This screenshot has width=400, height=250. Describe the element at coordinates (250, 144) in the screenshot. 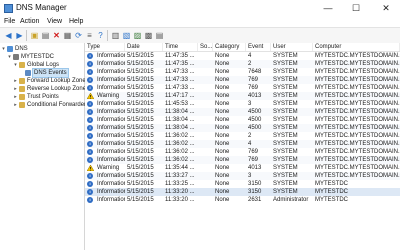

I see `event-event: 4` at that location.